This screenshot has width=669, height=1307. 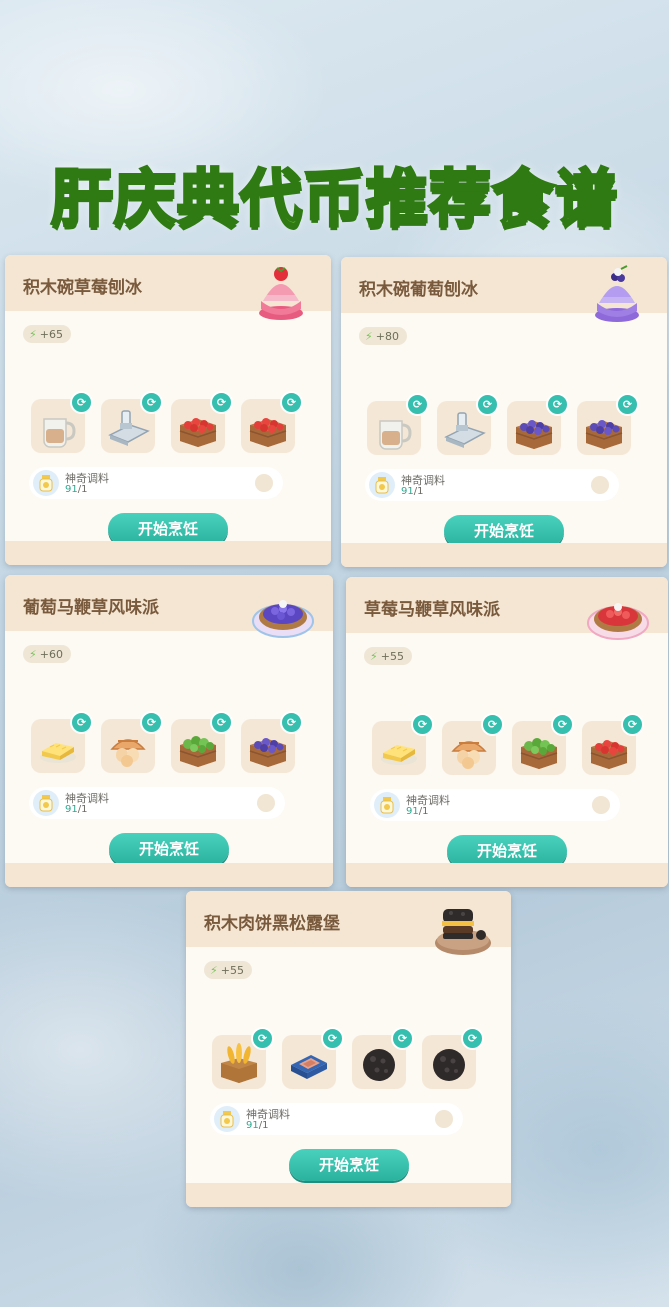 What do you see at coordinates (168, 410) in the screenshot?
I see `recipe-card: 积木碗草莓刨冰 ⚡ +65 ⟳ ⟳ ⟳ ⟳ 神奇调料 91/1 开始烹饪` at bounding box center [168, 410].